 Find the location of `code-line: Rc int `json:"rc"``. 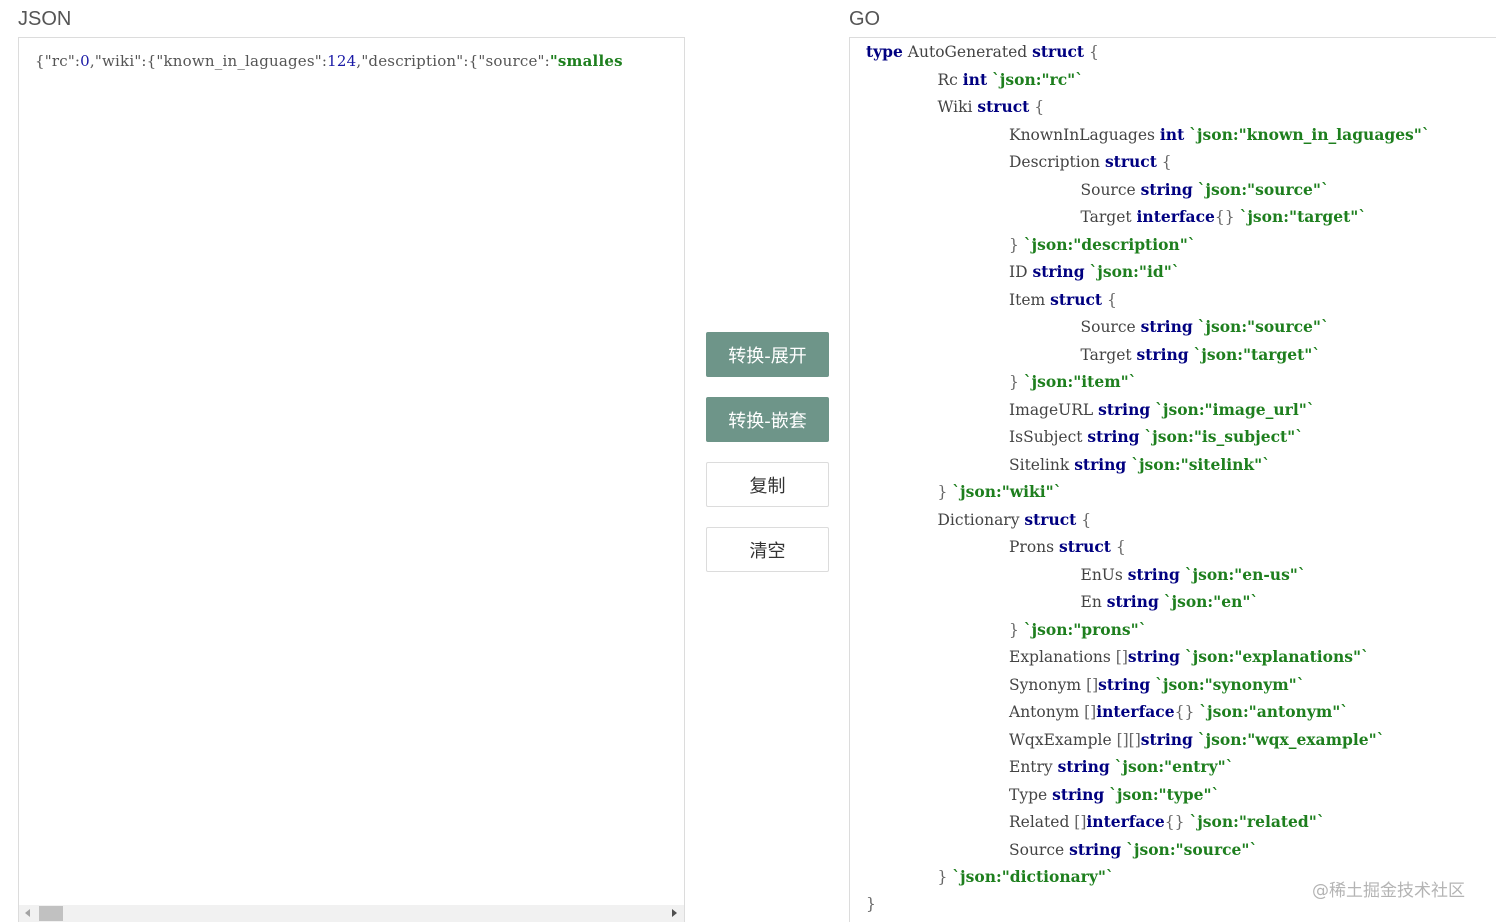

code-line: Rc int `json:"rc"` is located at coordinates (1010, 79).